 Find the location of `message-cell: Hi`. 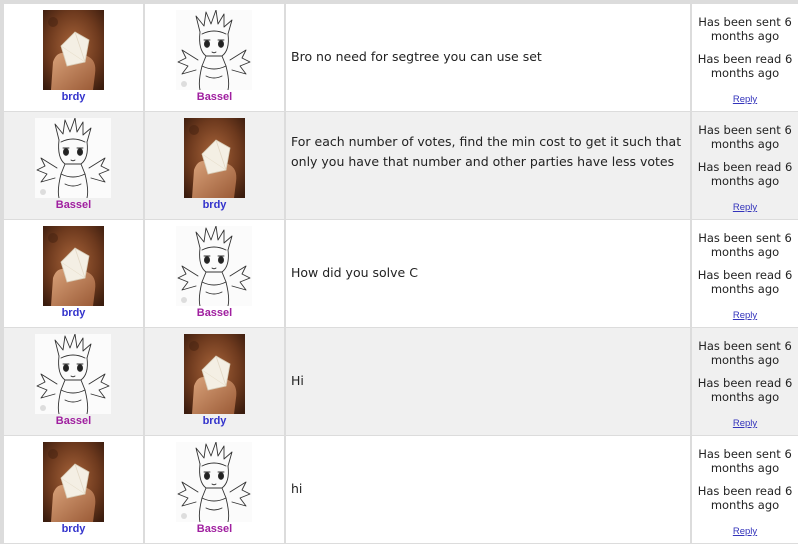

message-cell: Hi is located at coordinates (488, 381).